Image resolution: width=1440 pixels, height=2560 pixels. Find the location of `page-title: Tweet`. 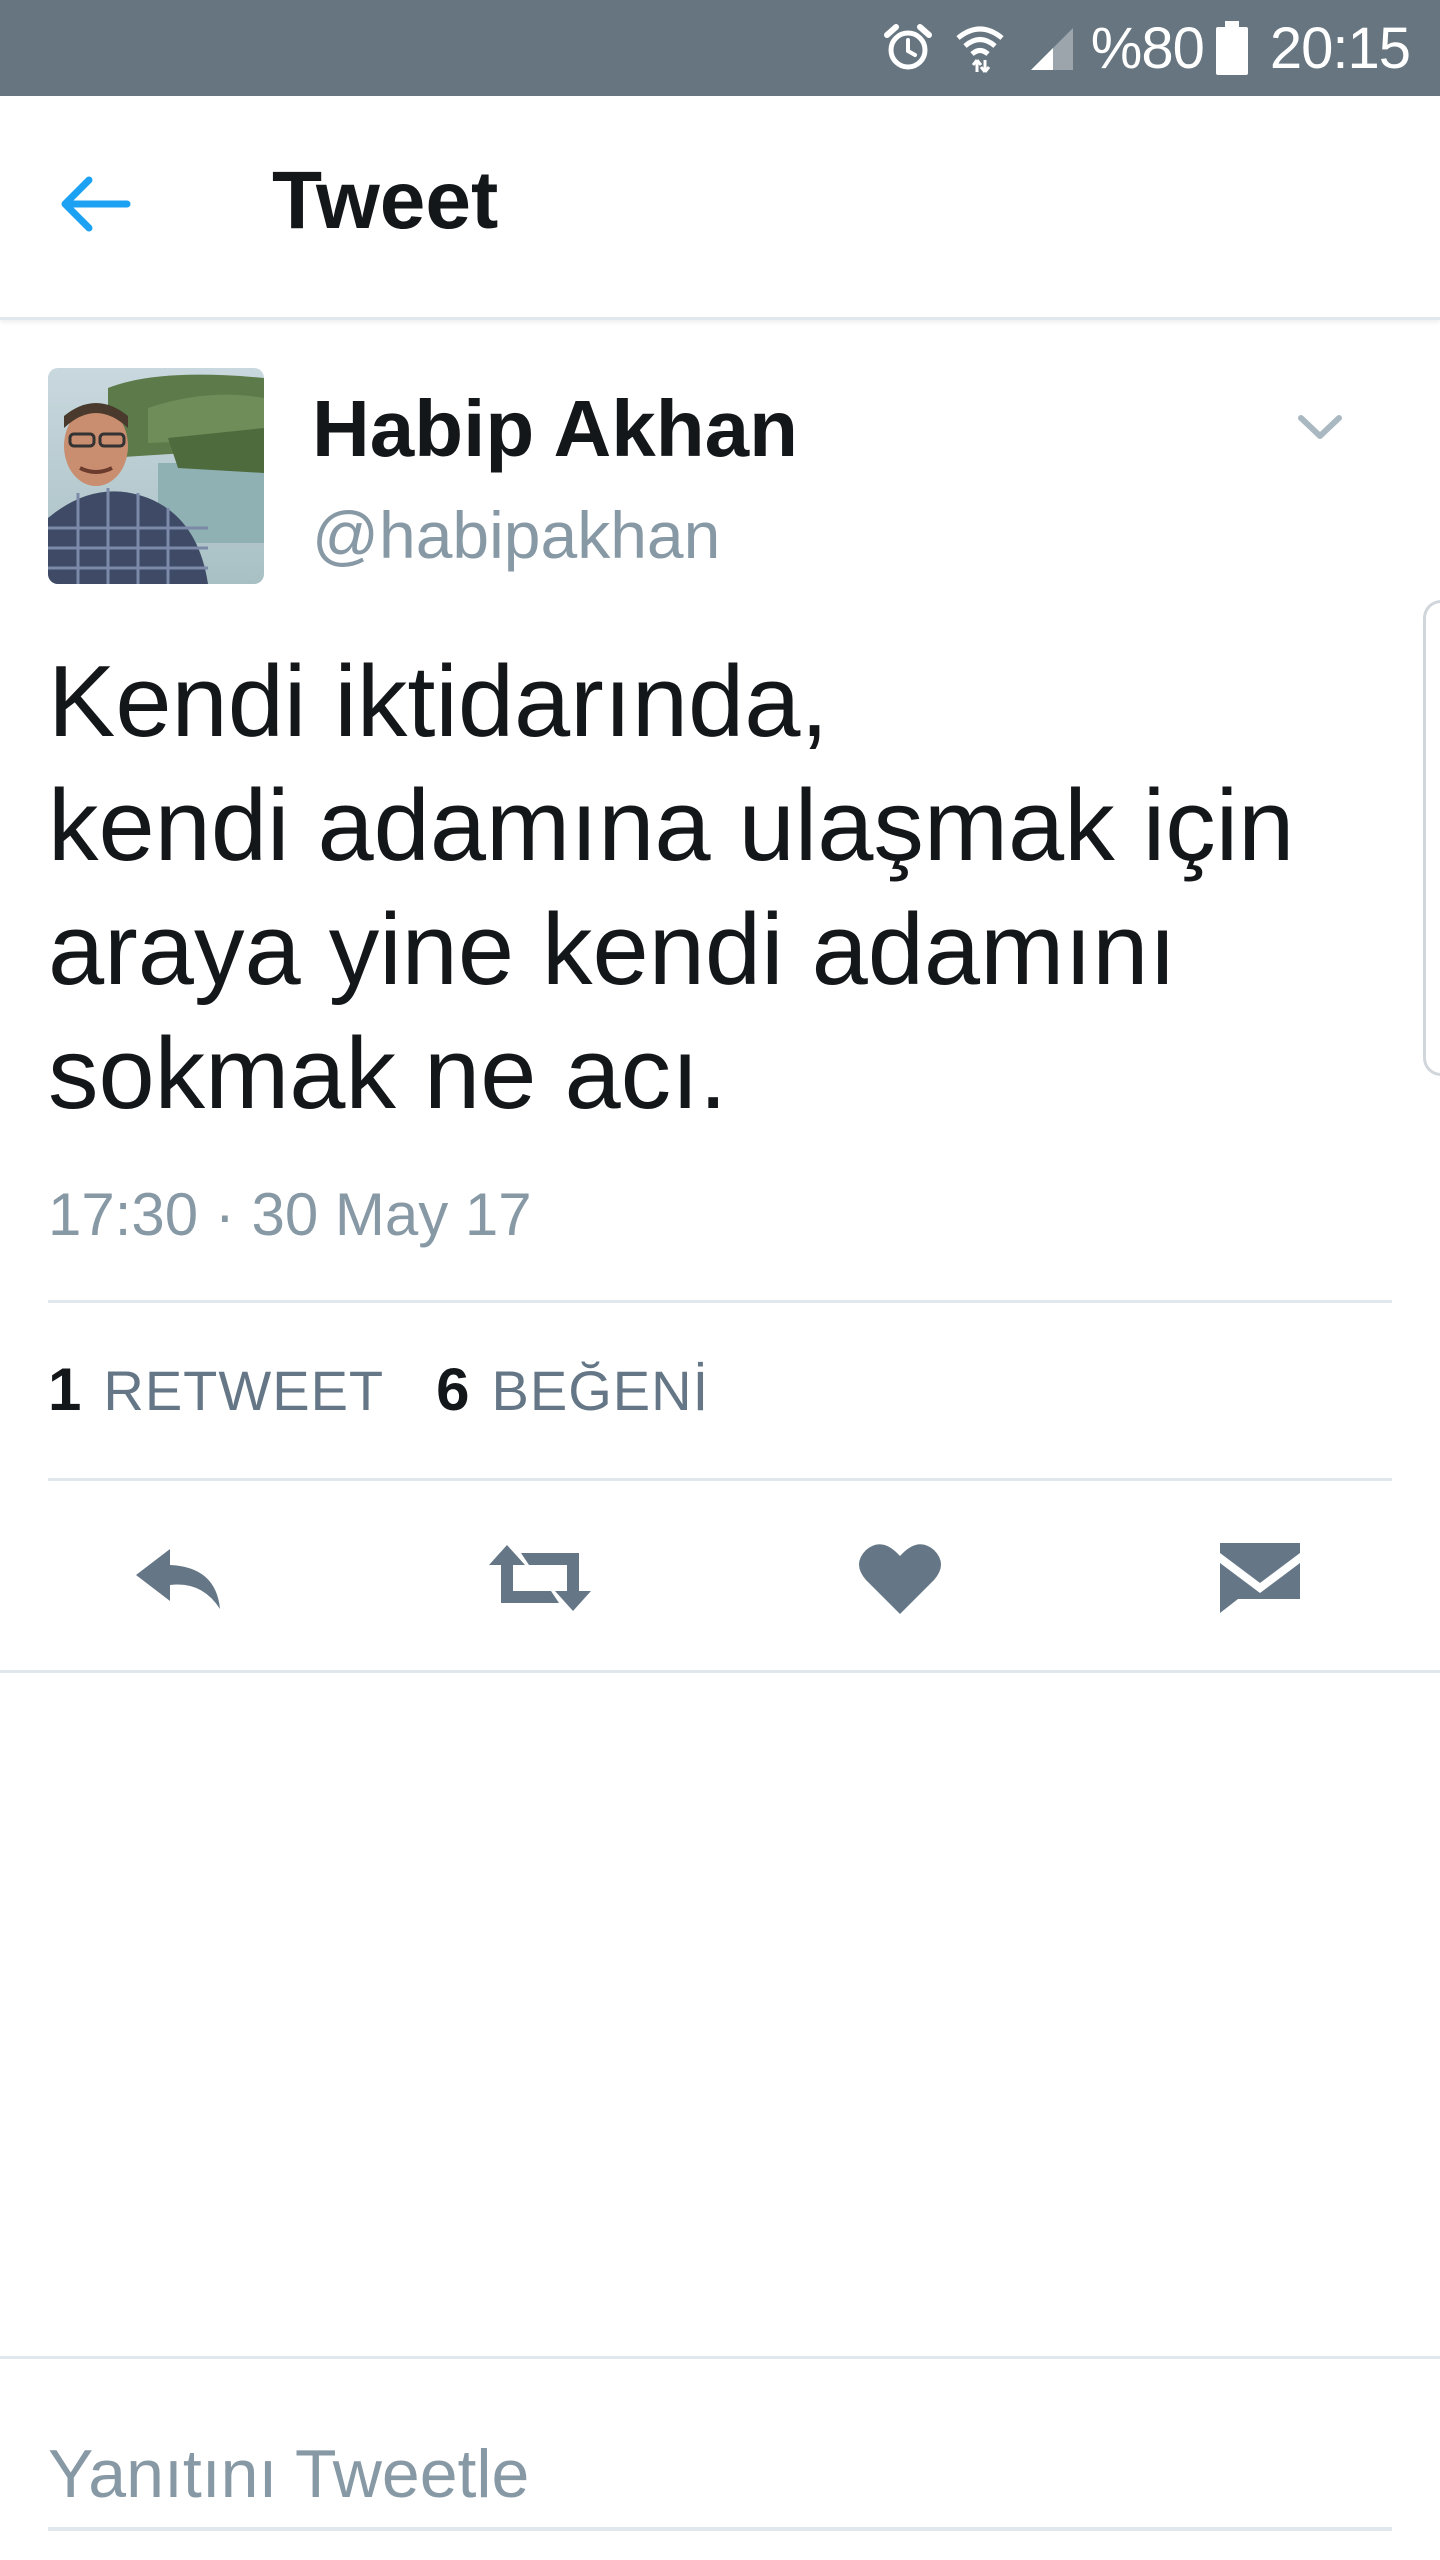

page-title: Tweet is located at coordinates (385, 200).